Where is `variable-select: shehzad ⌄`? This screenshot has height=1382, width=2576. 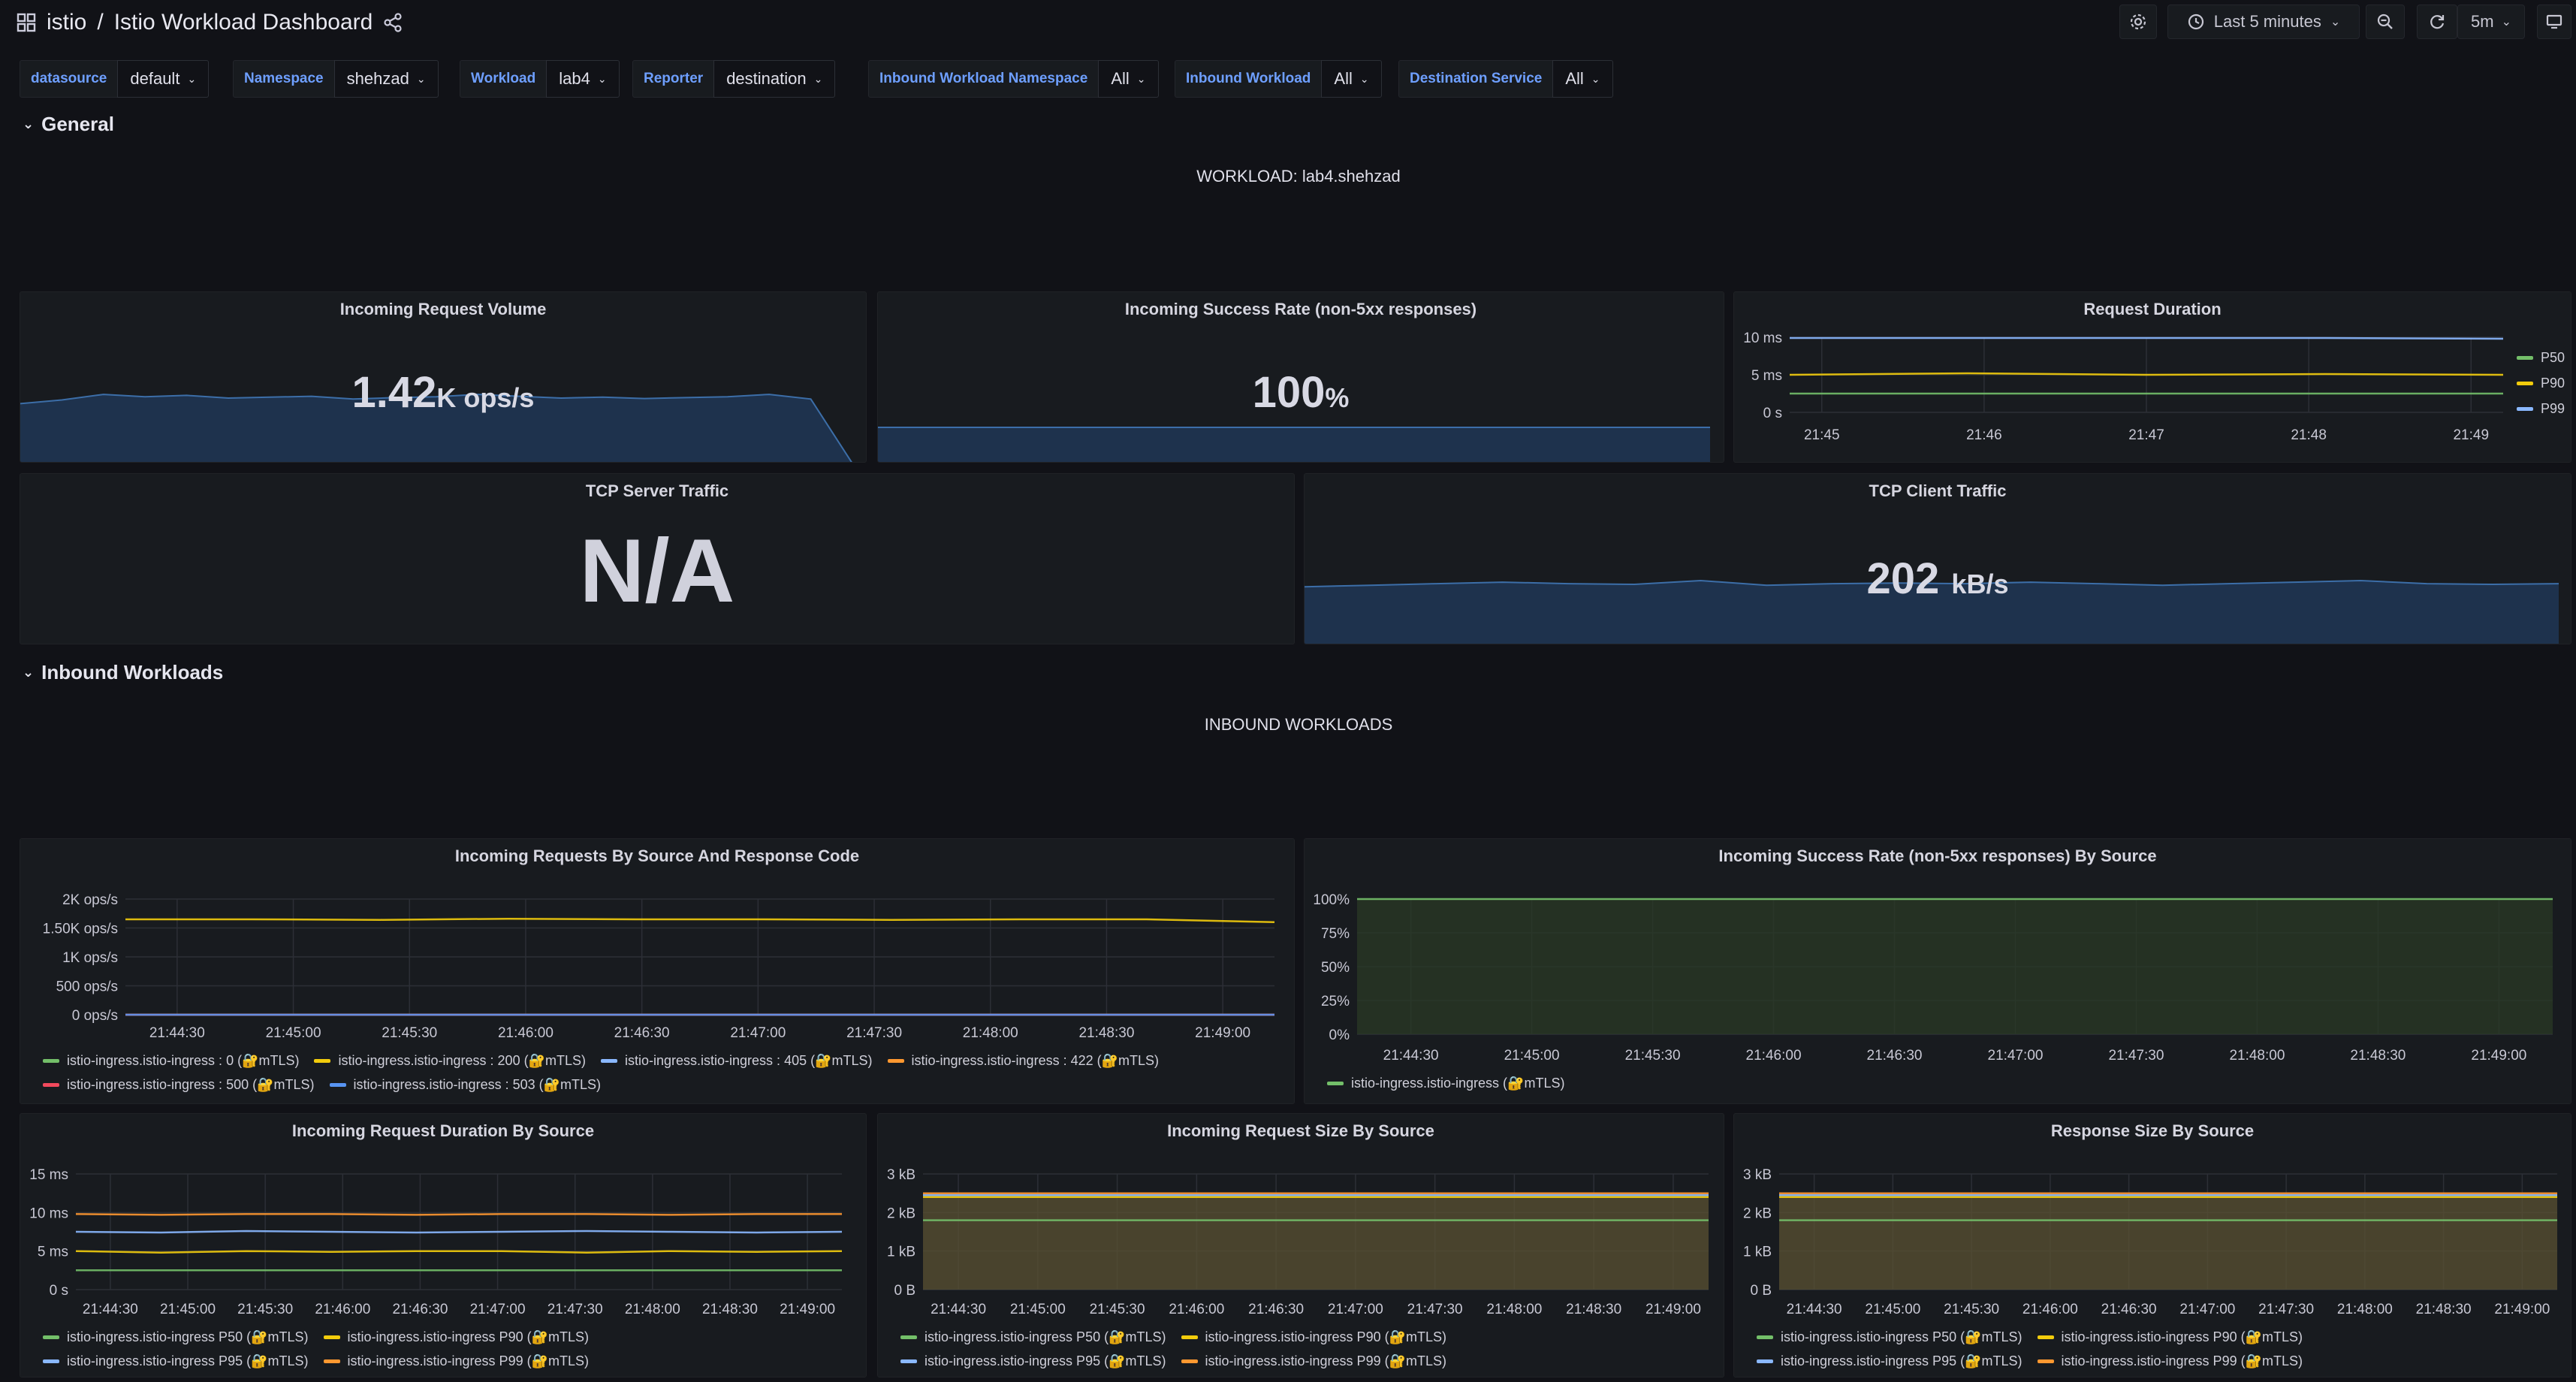
variable-select: shehzad ⌄ is located at coordinates (386, 79).